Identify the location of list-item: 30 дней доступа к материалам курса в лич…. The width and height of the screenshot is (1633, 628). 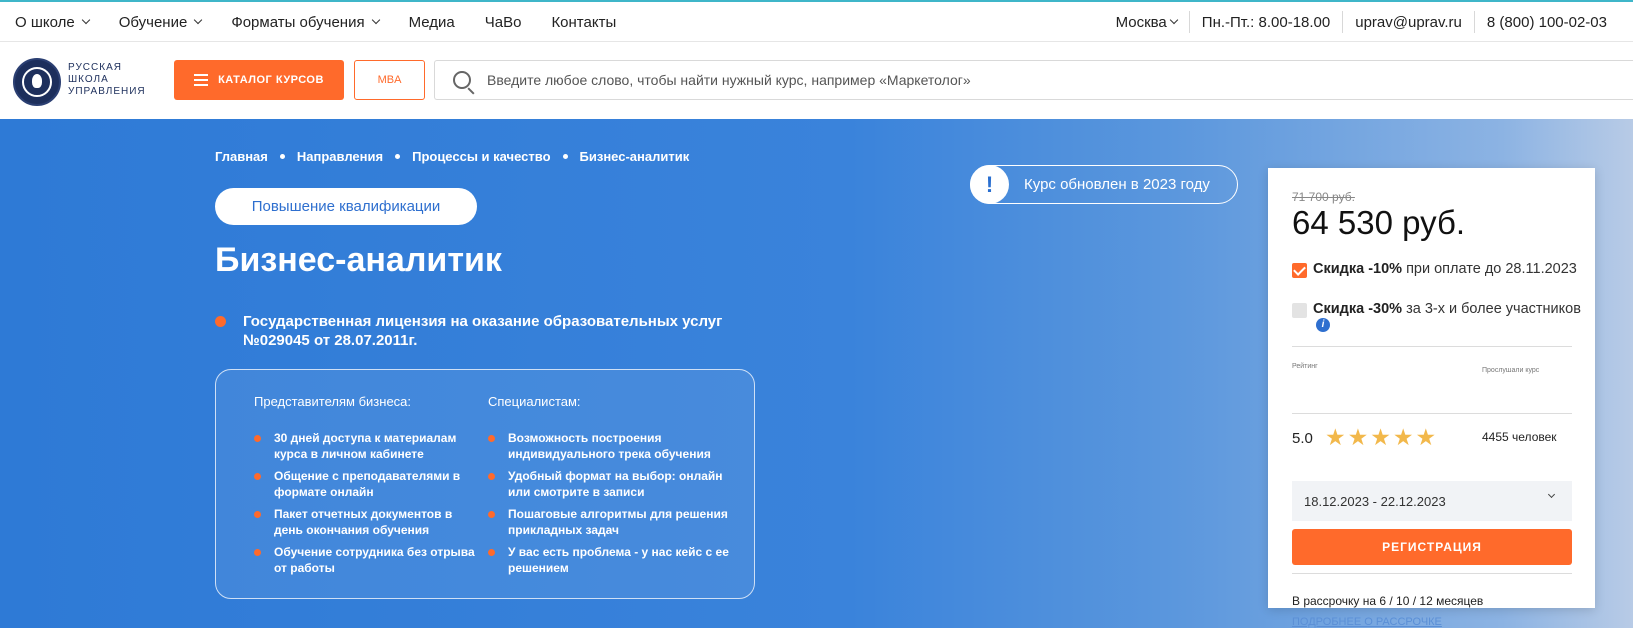
(369, 446).